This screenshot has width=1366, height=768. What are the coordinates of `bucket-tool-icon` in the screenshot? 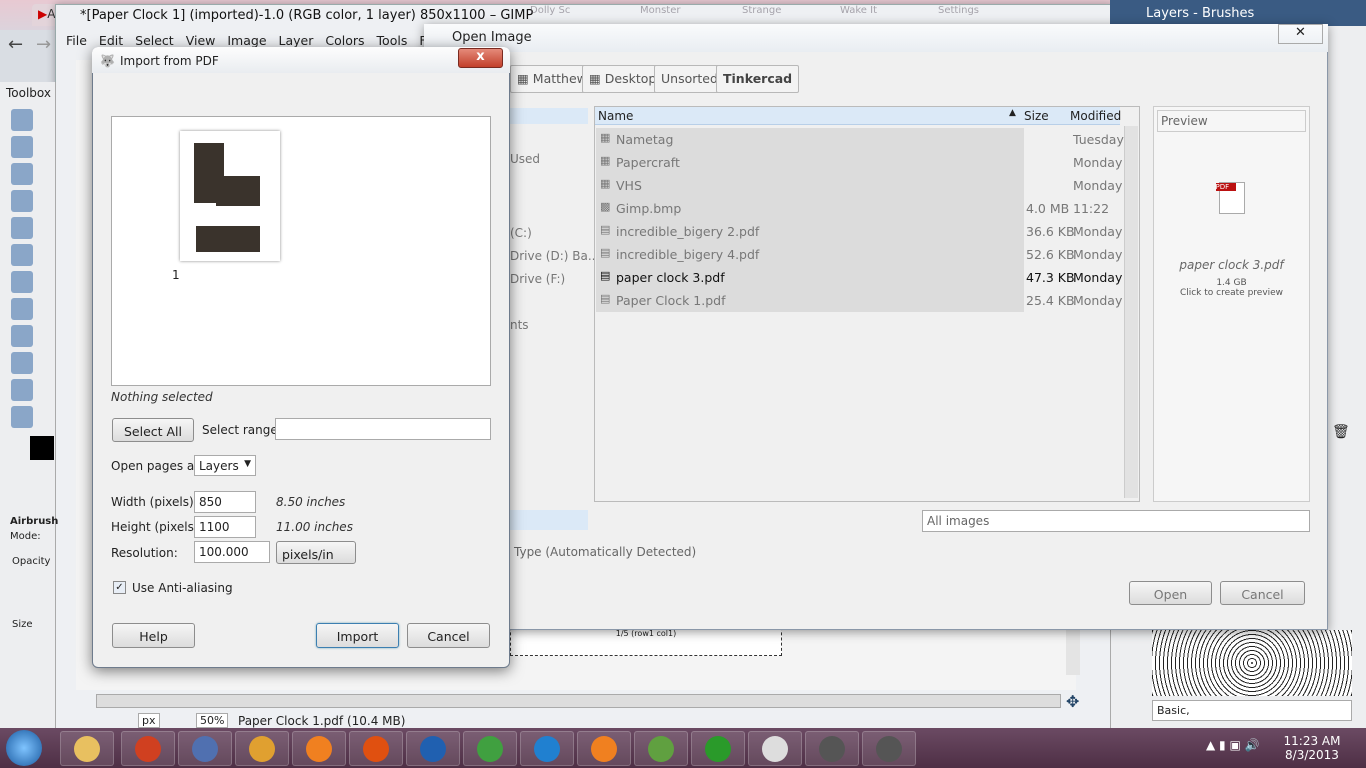 It's located at (22, 309).